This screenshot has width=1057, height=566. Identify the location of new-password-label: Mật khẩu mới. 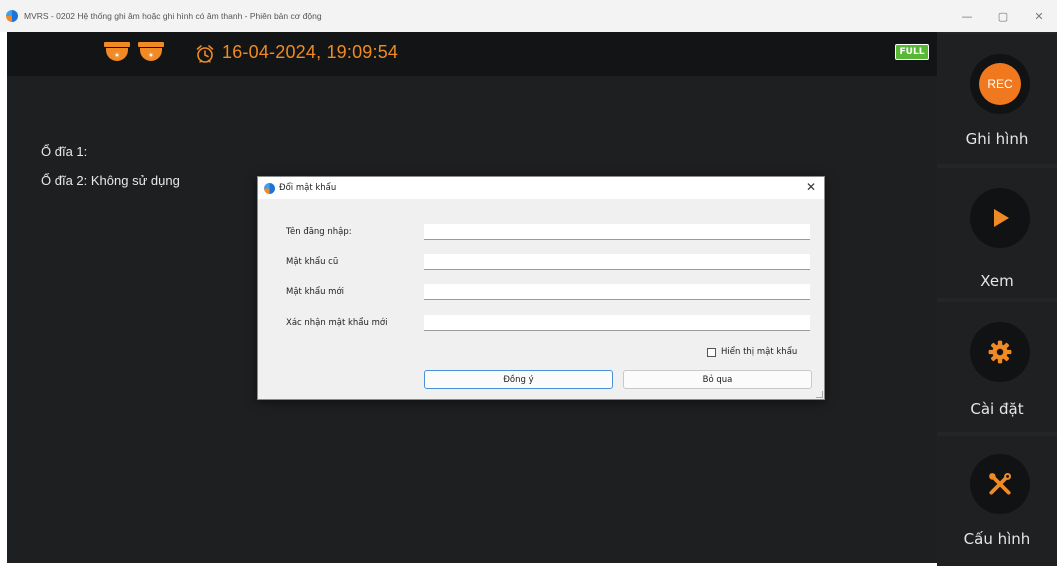
(315, 292).